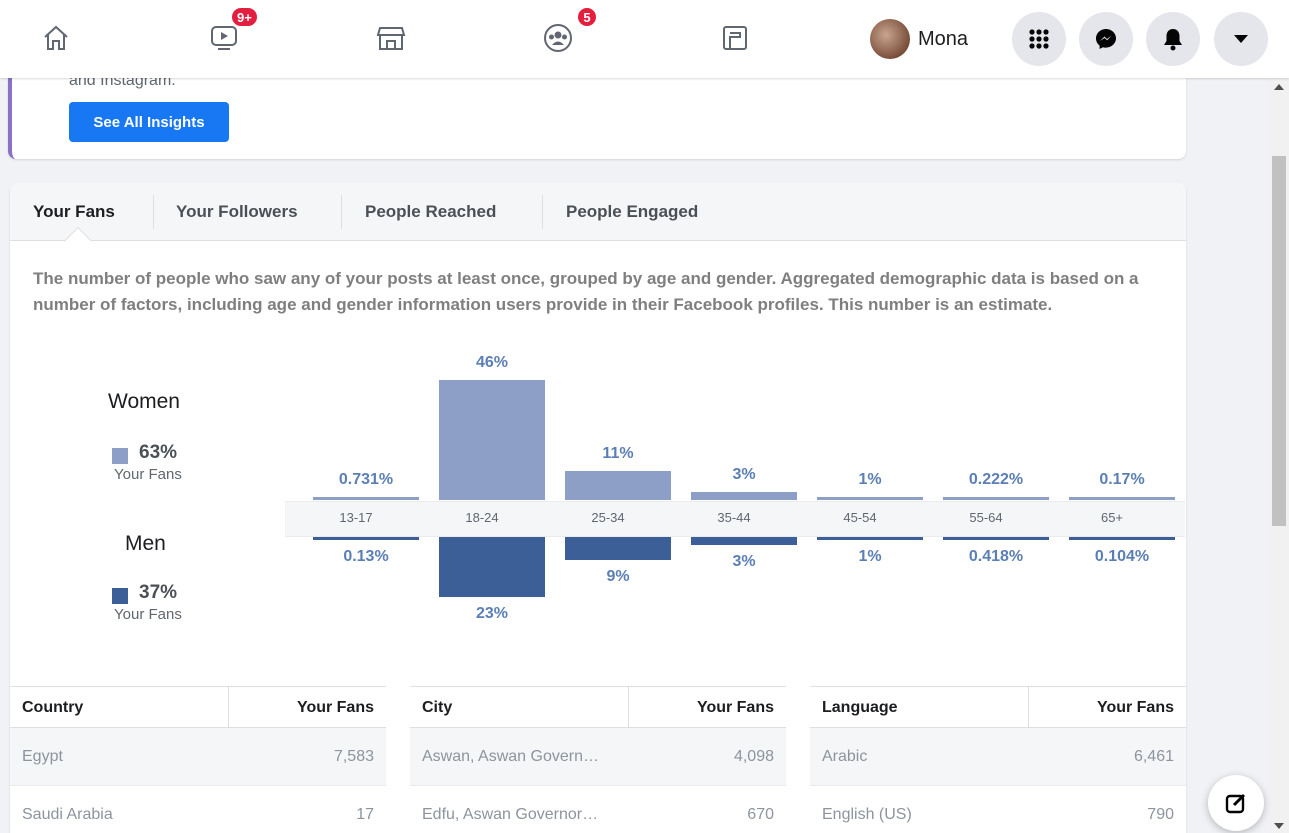 The height and width of the screenshot is (833, 1289). What do you see at coordinates (120, 456) in the screenshot?
I see `legend-women-swatch` at bounding box center [120, 456].